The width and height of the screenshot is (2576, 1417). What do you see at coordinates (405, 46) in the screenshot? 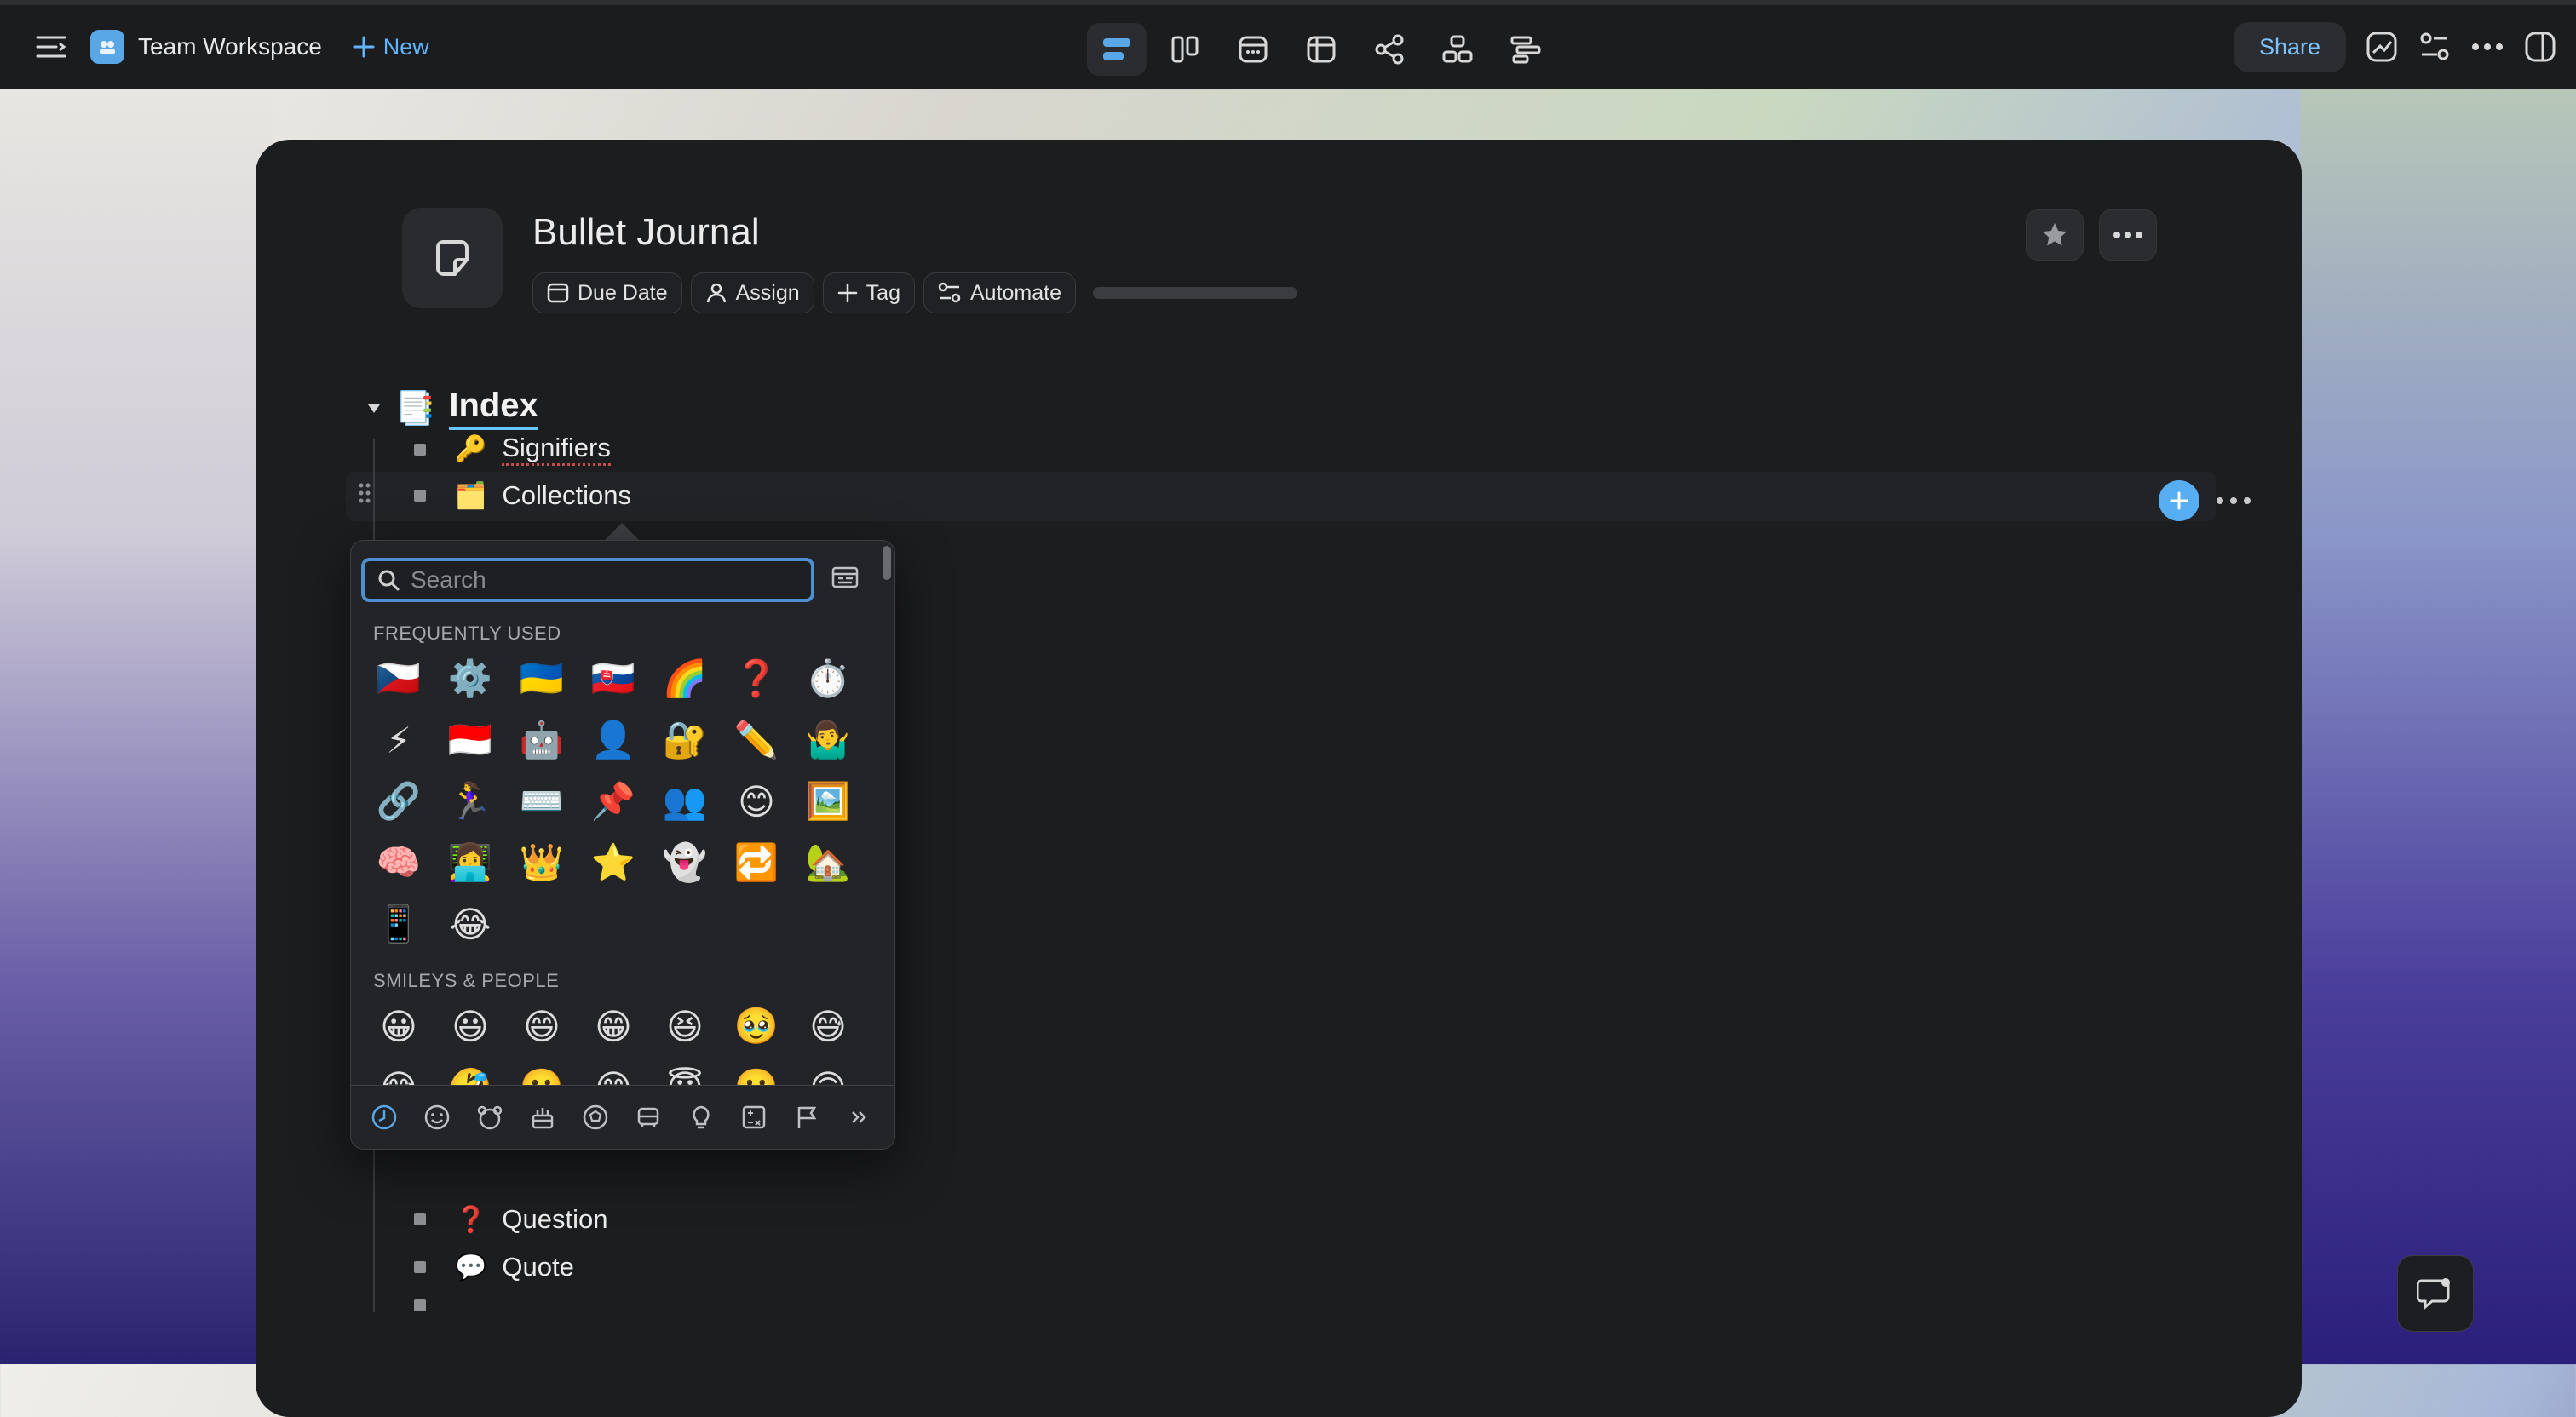
I see `new-label: New` at bounding box center [405, 46].